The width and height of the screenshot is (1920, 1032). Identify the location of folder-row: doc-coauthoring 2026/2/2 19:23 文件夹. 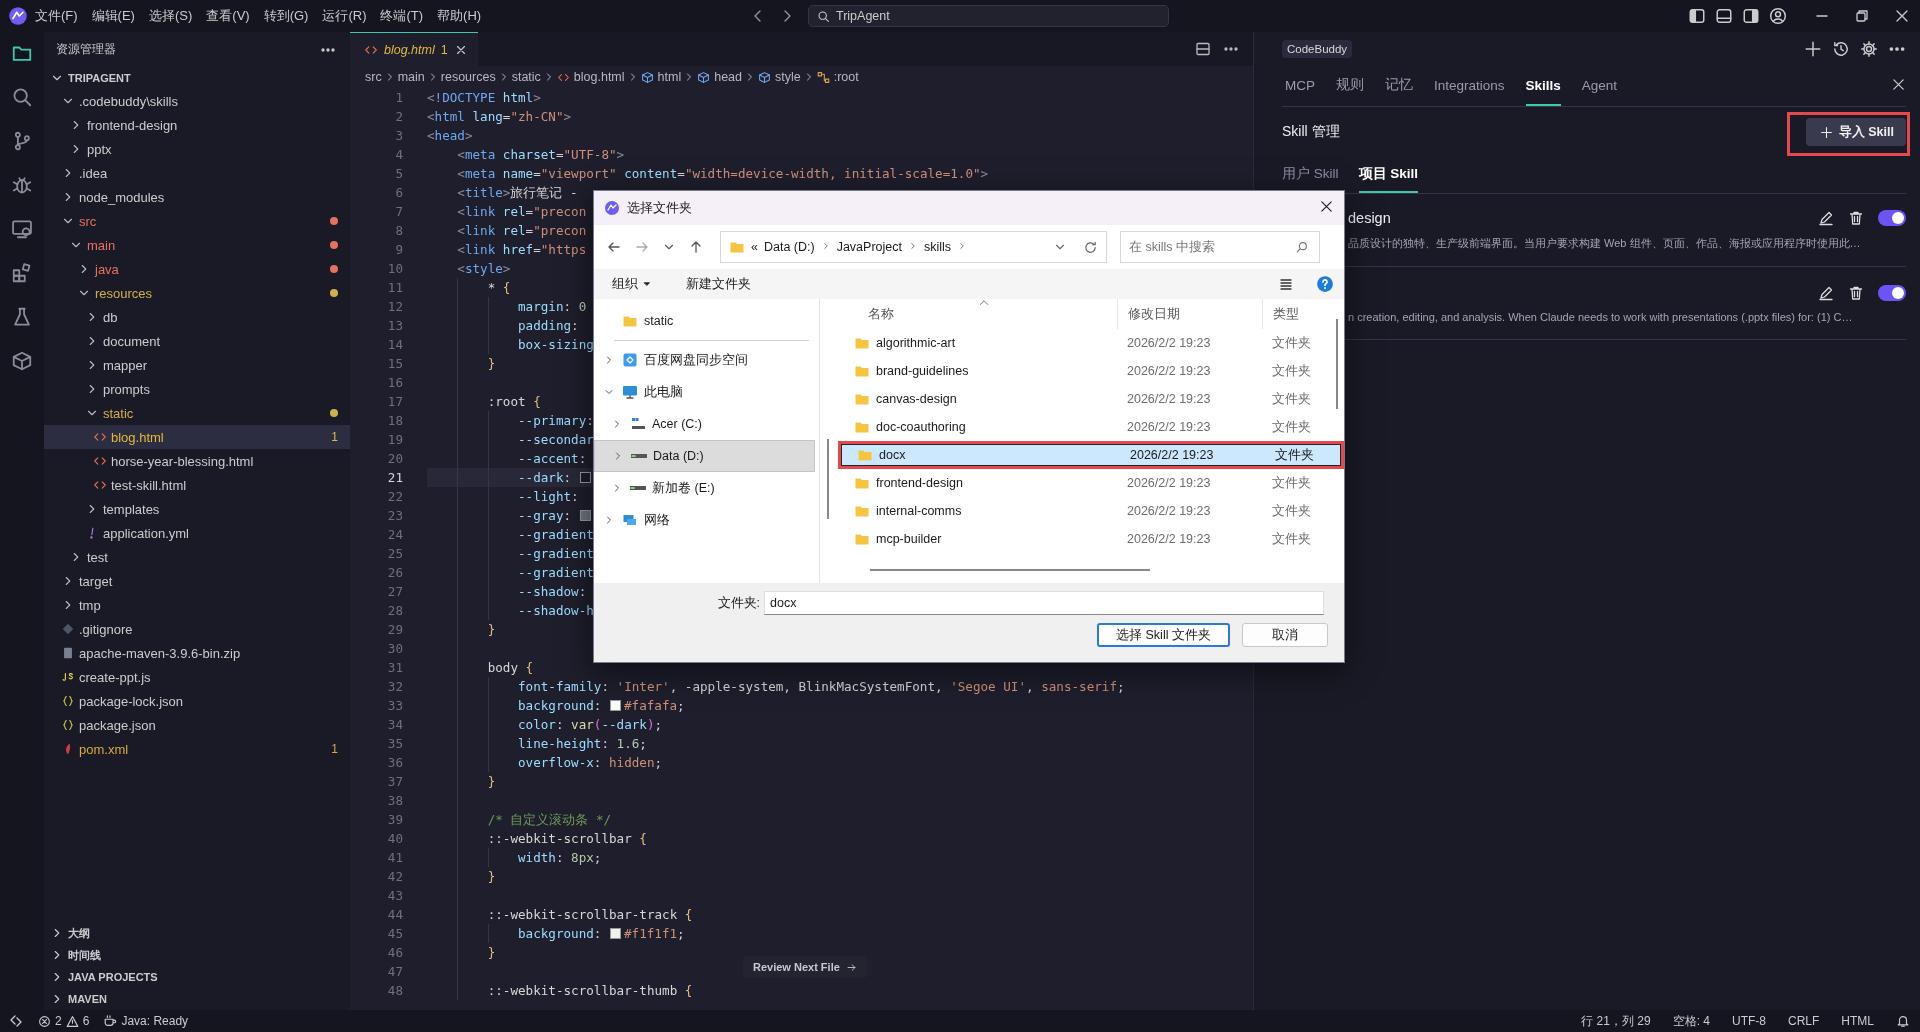
(1091, 427).